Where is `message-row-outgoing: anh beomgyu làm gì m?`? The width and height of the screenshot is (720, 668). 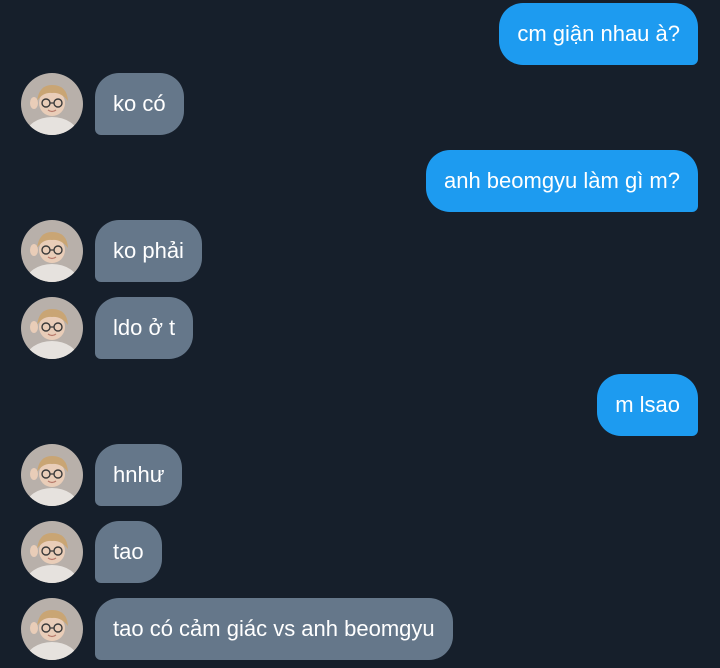
message-row-outgoing: anh beomgyu làm gì m? is located at coordinates (360, 181).